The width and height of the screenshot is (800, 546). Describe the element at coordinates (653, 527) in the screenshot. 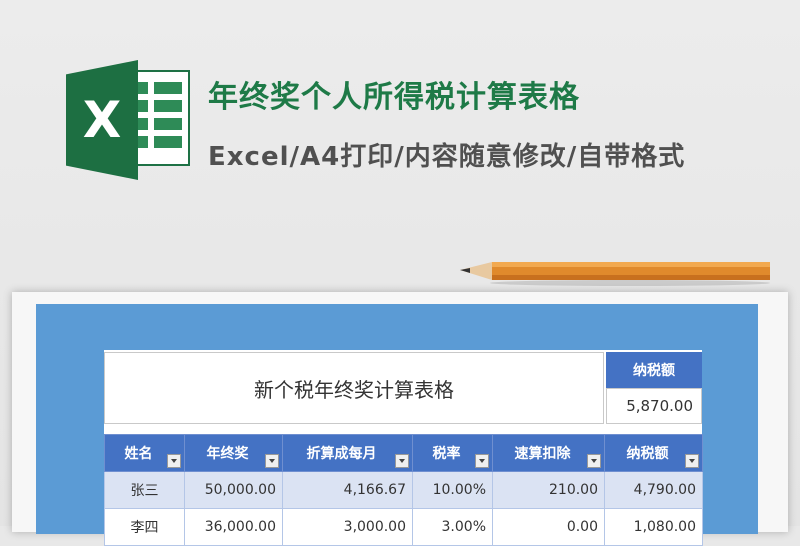

I see `cell-tax: 1,080.00` at that location.